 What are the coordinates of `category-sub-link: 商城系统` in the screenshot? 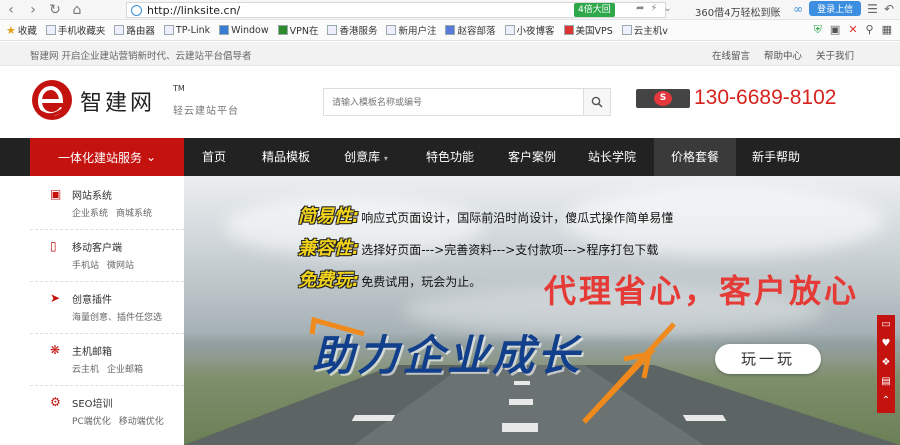 It's located at (134, 212).